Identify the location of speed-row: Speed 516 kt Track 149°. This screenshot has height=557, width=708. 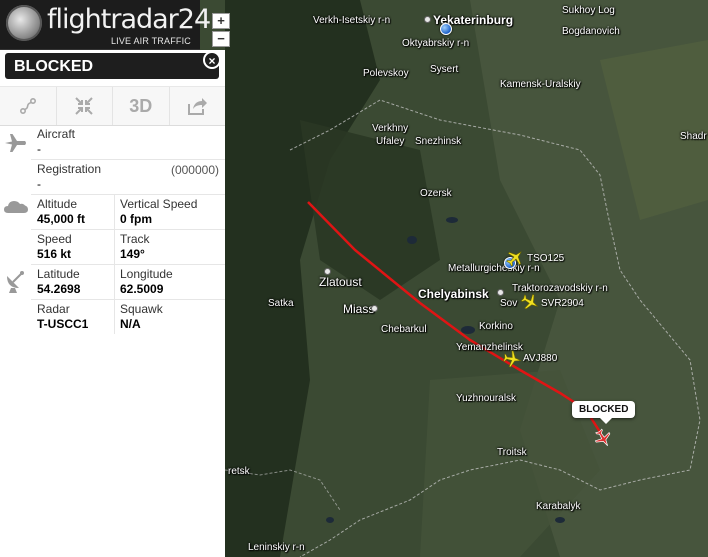
(128, 247).